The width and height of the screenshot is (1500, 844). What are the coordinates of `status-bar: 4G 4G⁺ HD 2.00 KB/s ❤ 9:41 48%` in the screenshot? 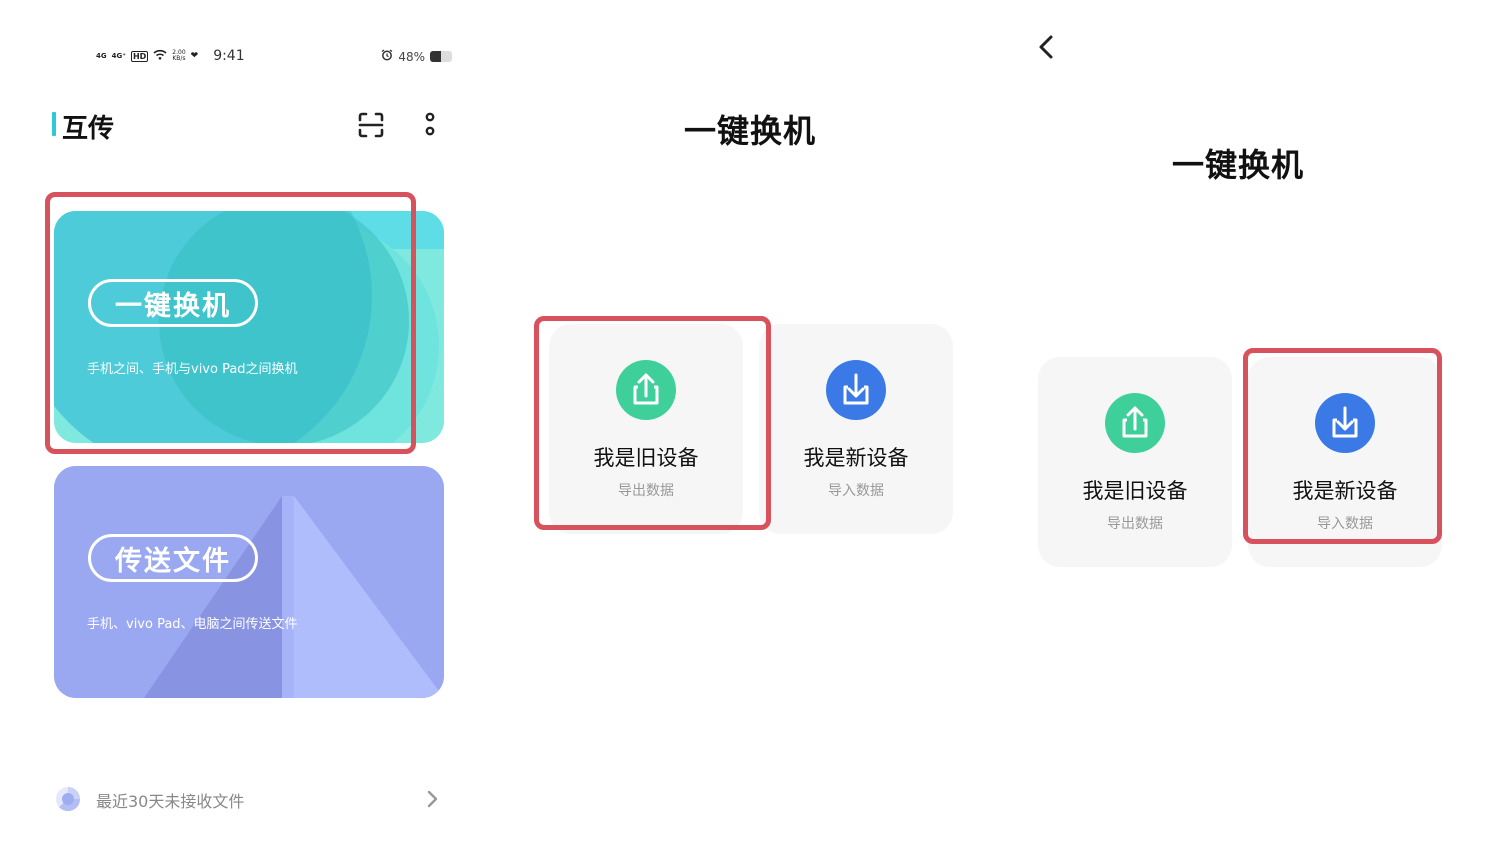 It's located at (274, 57).